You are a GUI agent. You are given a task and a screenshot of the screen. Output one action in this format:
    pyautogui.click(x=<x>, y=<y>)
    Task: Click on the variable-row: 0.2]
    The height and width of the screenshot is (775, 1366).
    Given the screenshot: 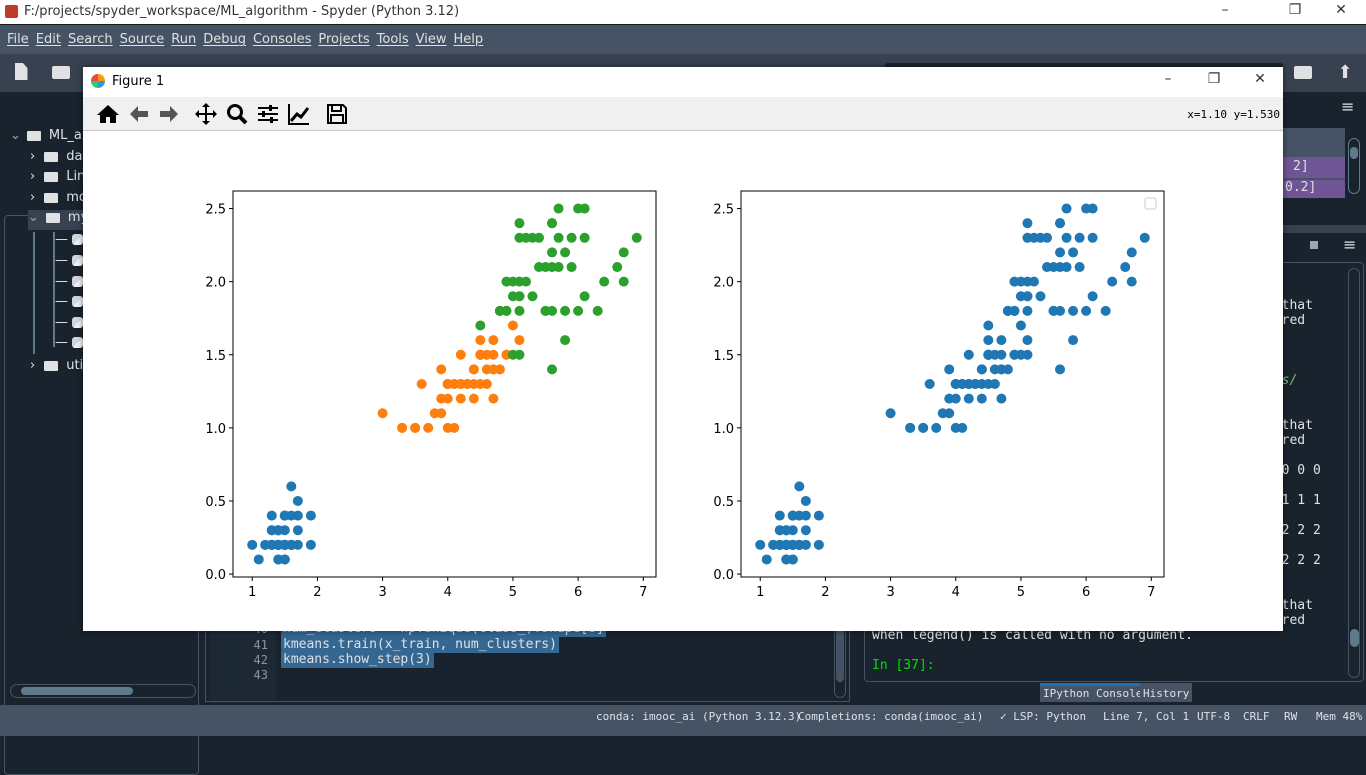 What is the action you would take?
    pyautogui.click(x=1314, y=189)
    